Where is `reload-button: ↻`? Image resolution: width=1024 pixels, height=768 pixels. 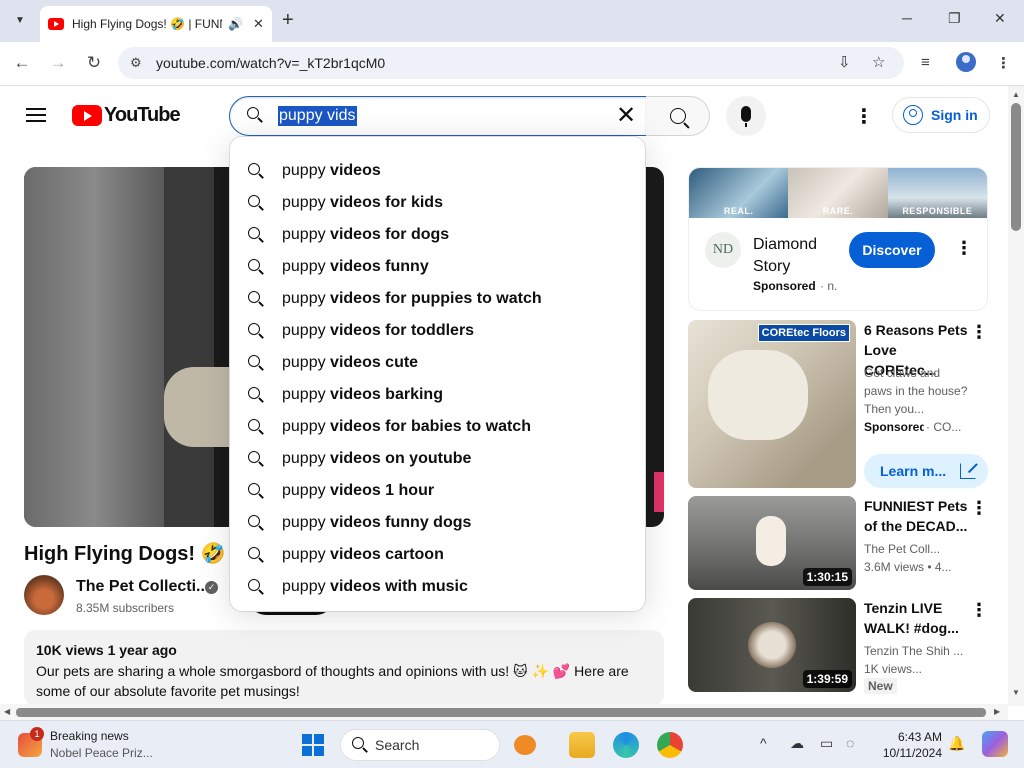 reload-button: ↻ is located at coordinates (94, 63).